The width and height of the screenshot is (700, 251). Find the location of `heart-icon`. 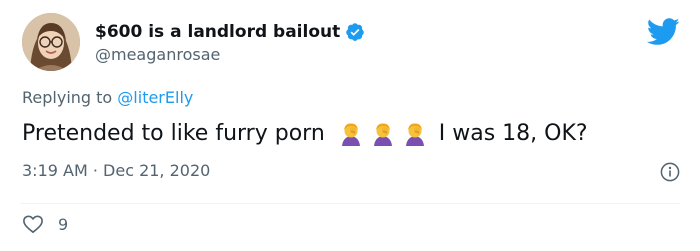

heart-icon is located at coordinates (33, 224).